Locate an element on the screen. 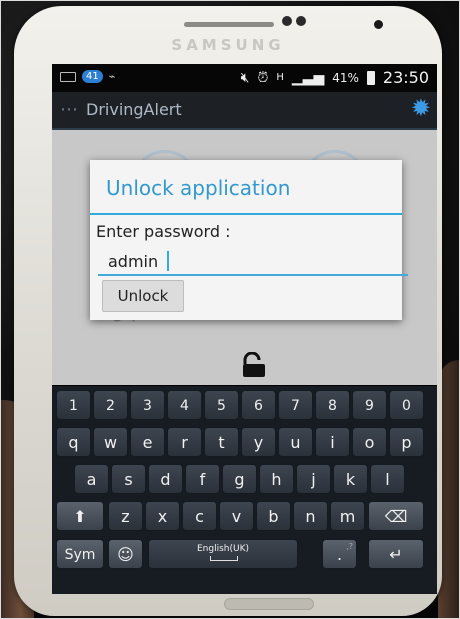 This screenshot has width=460, height=619. key-i: i is located at coordinates (332, 442).